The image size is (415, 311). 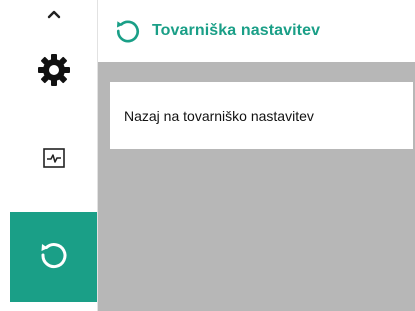 I want to click on sidebar-item-diagnostics, so click(x=53, y=160).